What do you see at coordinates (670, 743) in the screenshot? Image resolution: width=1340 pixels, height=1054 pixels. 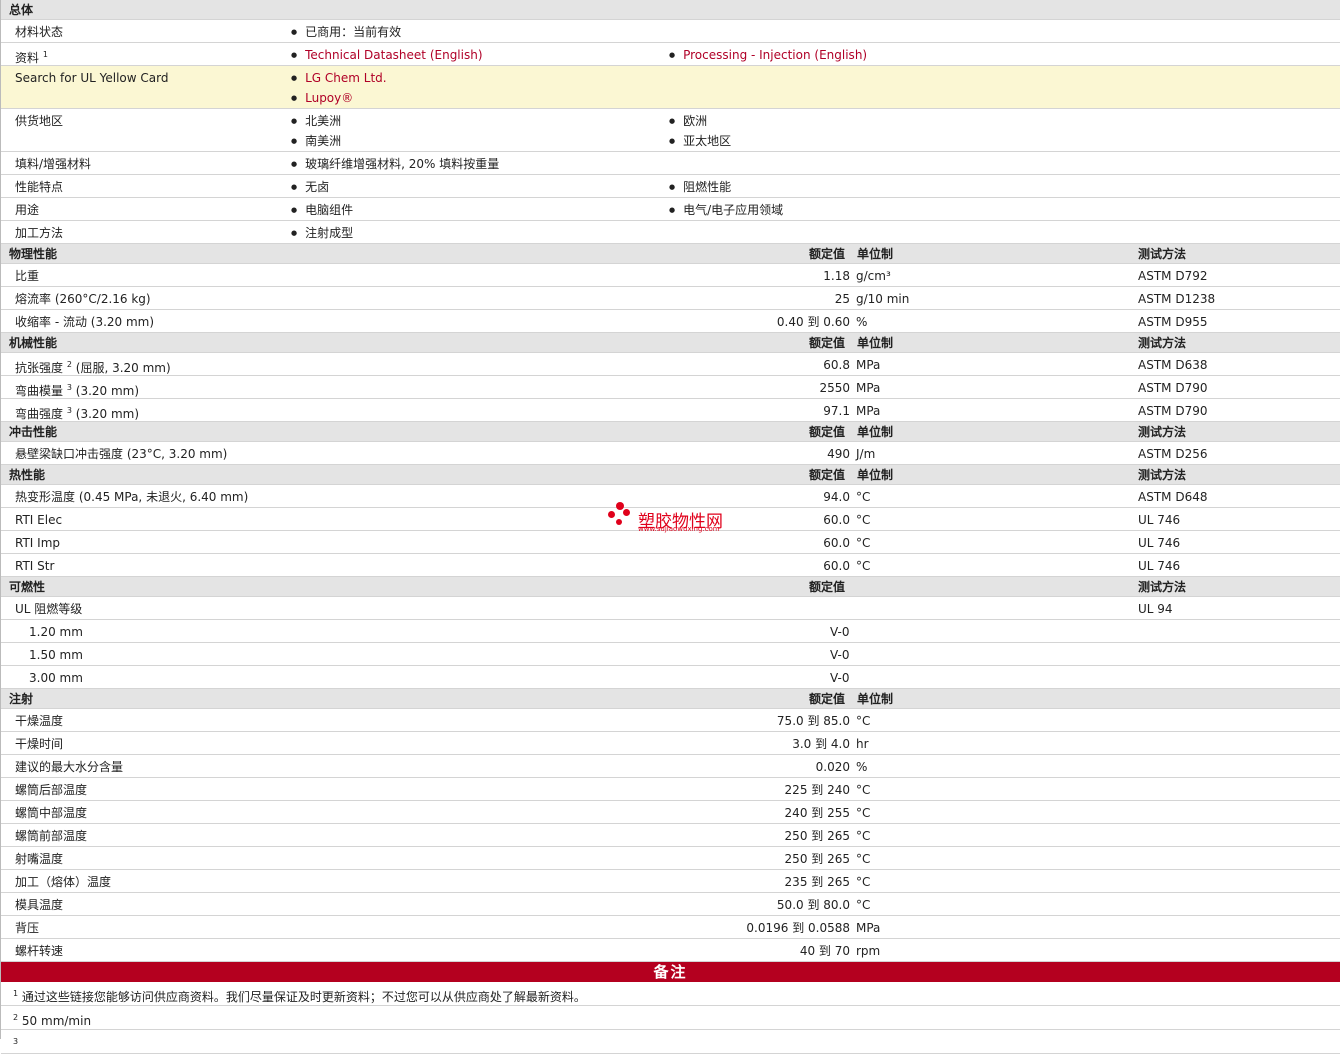 I see `data-row: 干燥时间 3.0 到 4.0 hr` at bounding box center [670, 743].